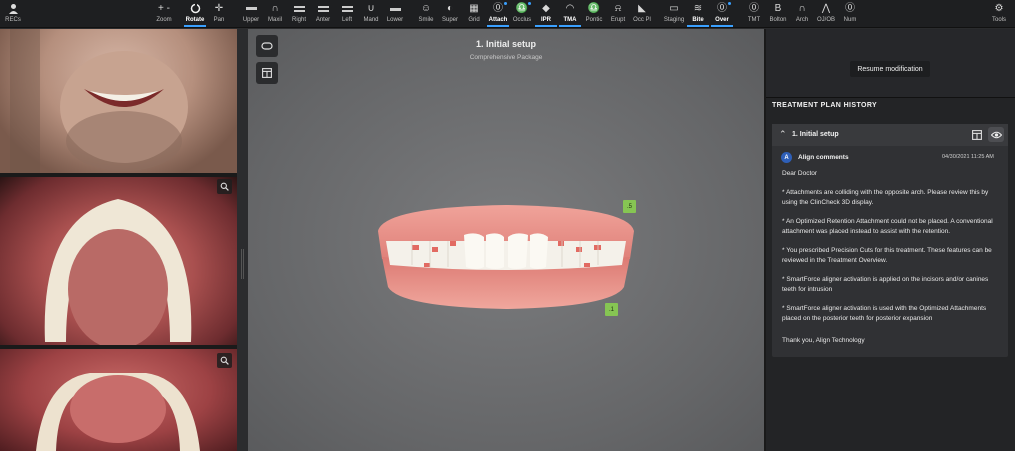 This screenshot has height=451, width=1015. What do you see at coordinates (999, 8) in the screenshot?
I see `gear-icon: ⚙` at bounding box center [999, 8].